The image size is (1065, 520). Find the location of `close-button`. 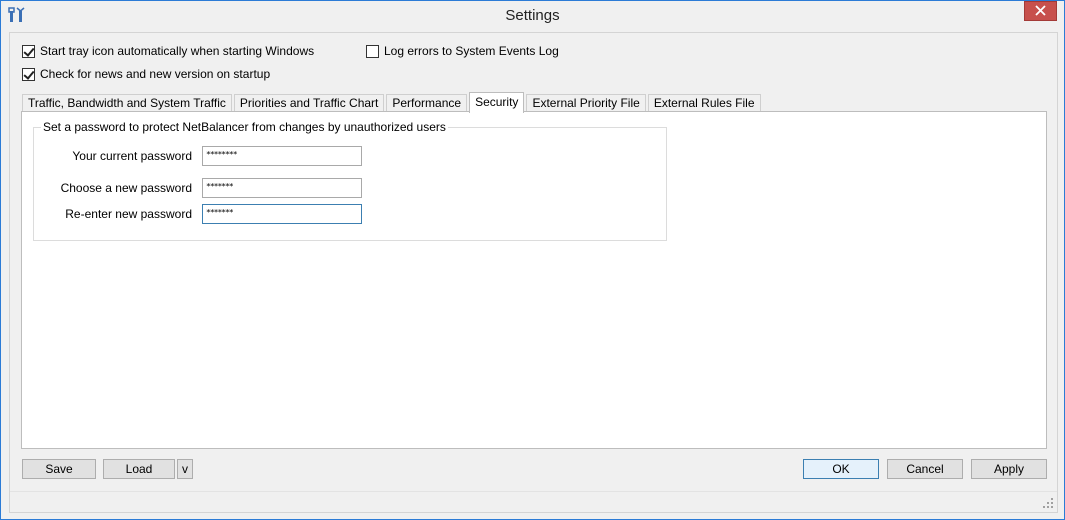

close-button is located at coordinates (1040, 11).